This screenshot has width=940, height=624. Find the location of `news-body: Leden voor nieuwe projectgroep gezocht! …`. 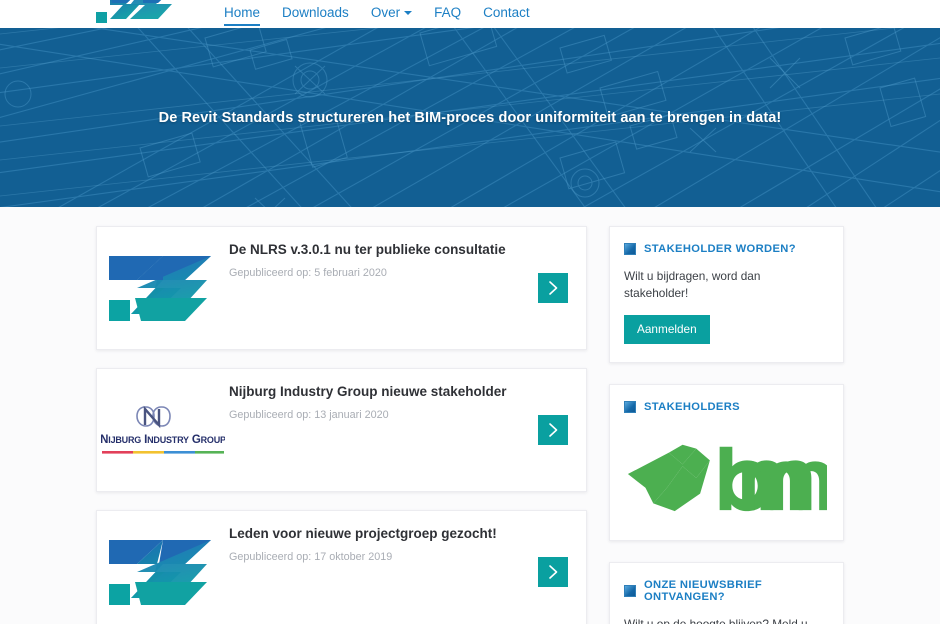

news-body: Leden voor nieuwe projectgroep gezocht! … is located at coordinates (407, 567).